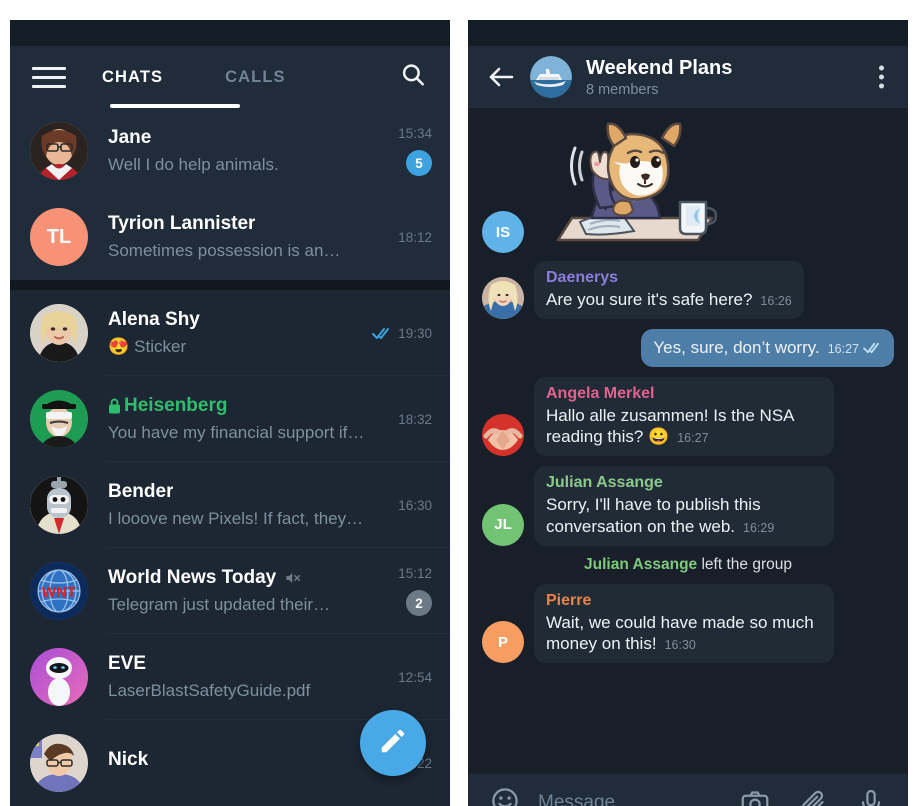 Image resolution: width=918 pixels, height=806 pixels. Describe the element at coordinates (625, 799) in the screenshot. I see `message-input: Message` at that location.